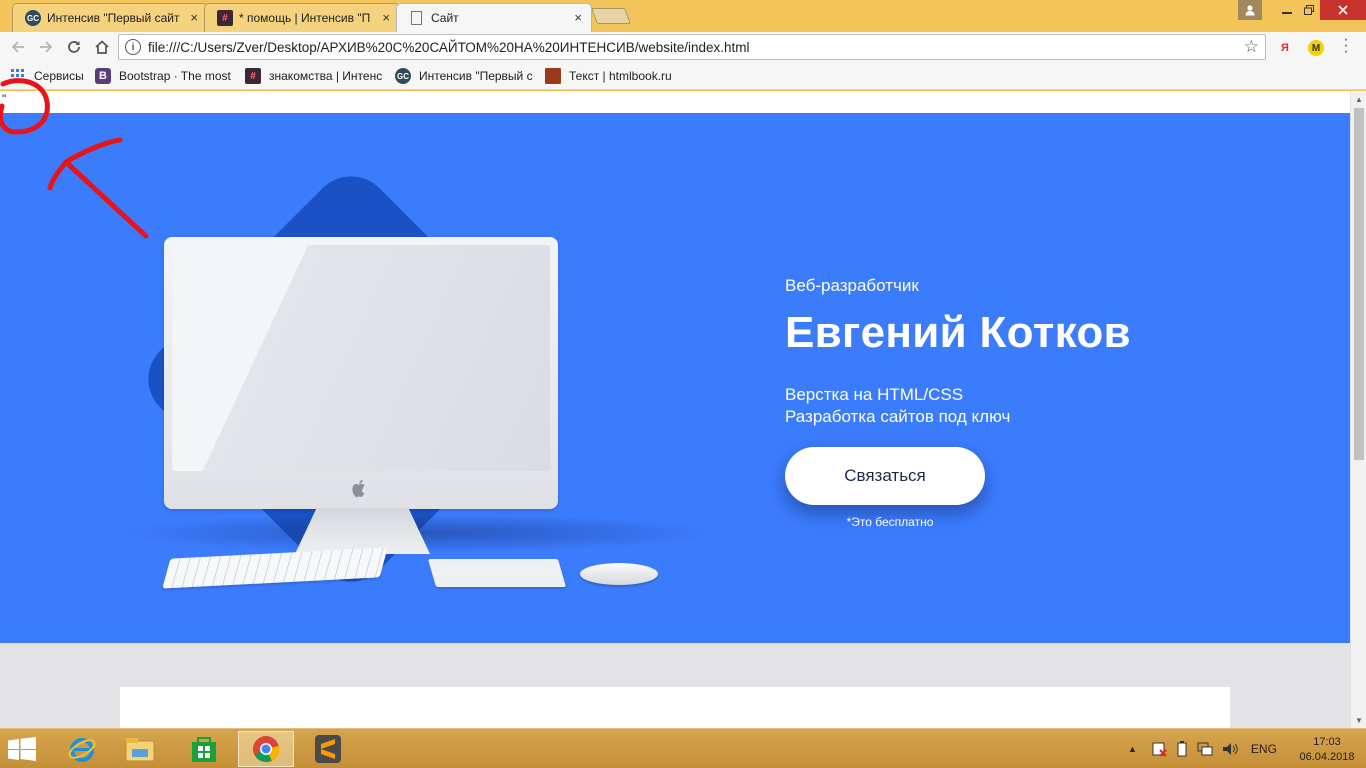  What do you see at coordinates (1358, 99) in the screenshot?
I see `scroll-up-icon: ▲` at bounding box center [1358, 99].